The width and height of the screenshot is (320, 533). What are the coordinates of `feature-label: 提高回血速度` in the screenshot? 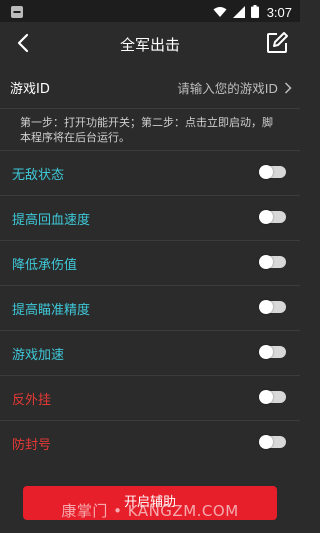 It's located at (51, 220).